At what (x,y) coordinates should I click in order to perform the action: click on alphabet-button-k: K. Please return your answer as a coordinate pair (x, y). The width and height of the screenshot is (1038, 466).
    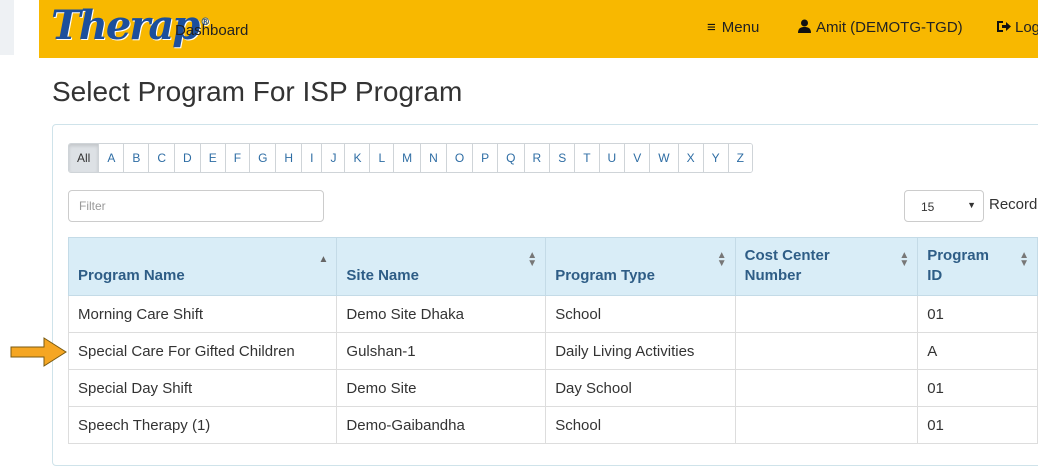
    Looking at the image, I should click on (358, 158).